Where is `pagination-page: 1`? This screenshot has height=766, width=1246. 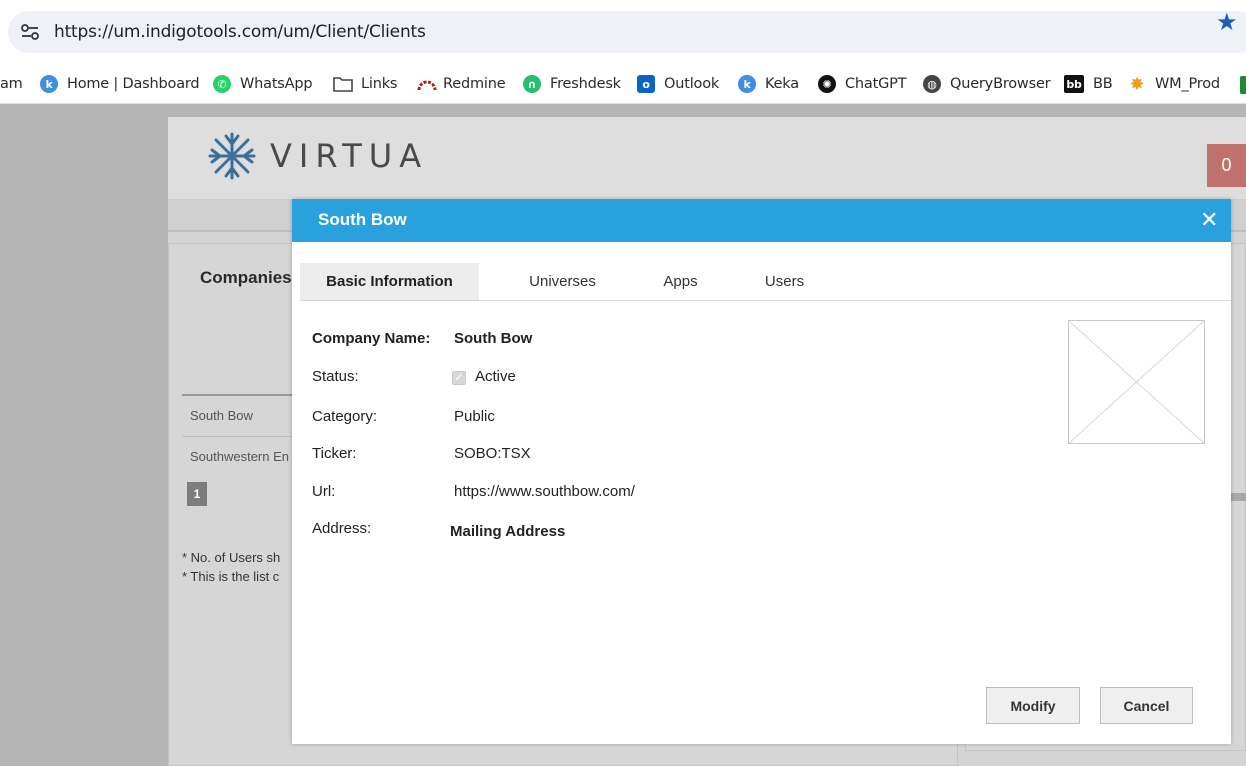
pagination-page: 1 is located at coordinates (197, 494).